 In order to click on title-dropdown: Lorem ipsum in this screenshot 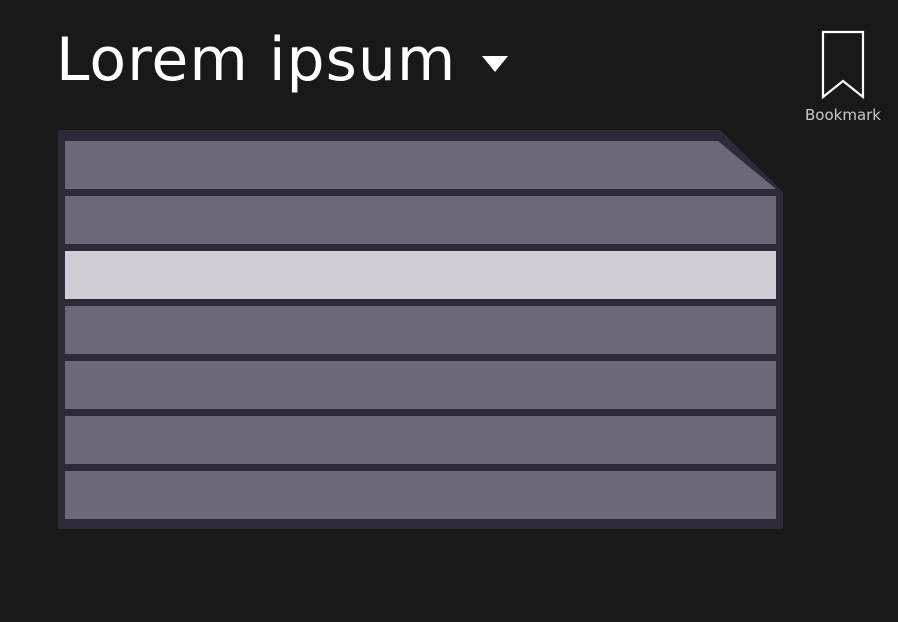, I will do `click(282, 60)`.